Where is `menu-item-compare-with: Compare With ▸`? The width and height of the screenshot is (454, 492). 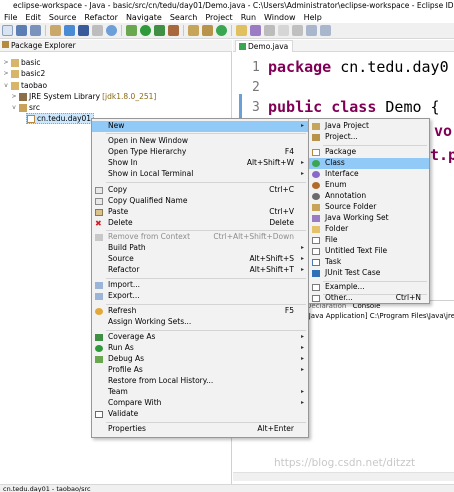 menu-item-compare-with: Compare With ▸ is located at coordinates (200, 403).